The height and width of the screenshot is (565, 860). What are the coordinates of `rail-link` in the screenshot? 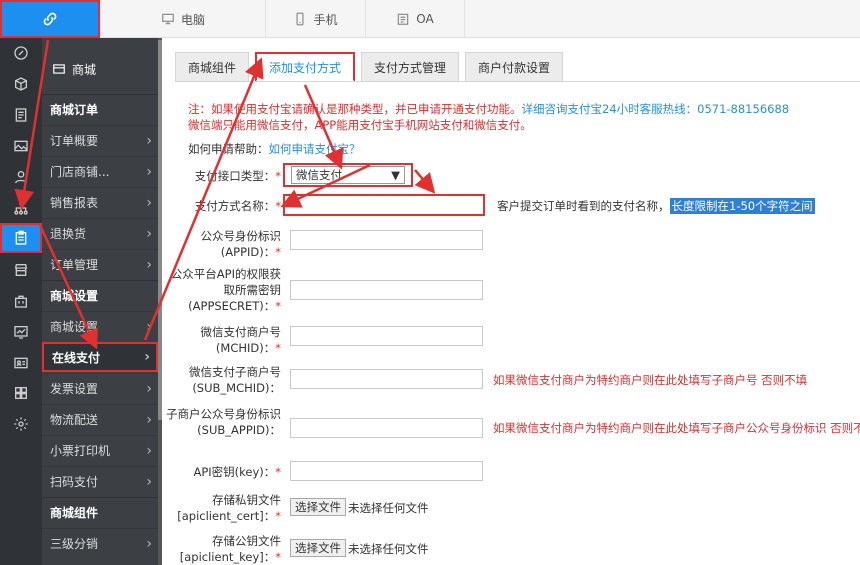 It's located at (21, 53).